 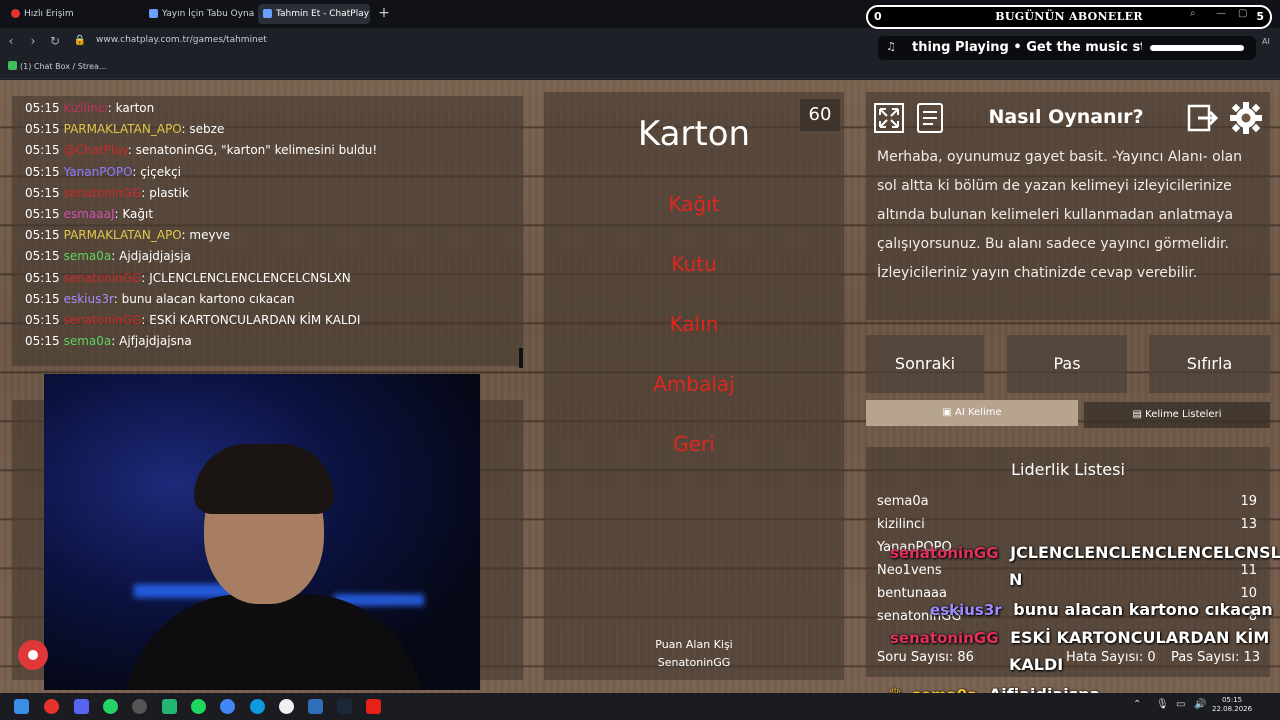 What do you see at coordinates (521, 358) in the screenshot?
I see `chat-scrollbar` at bounding box center [521, 358].